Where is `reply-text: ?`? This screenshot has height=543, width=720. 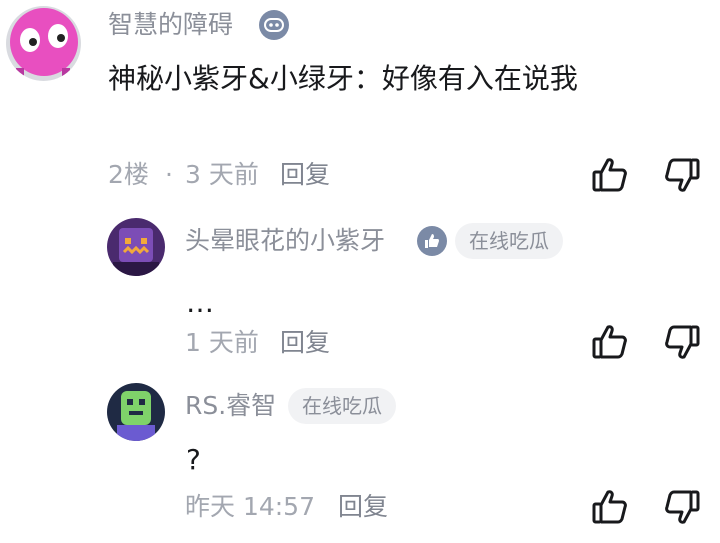
reply-text: ? is located at coordinates (193, 459).